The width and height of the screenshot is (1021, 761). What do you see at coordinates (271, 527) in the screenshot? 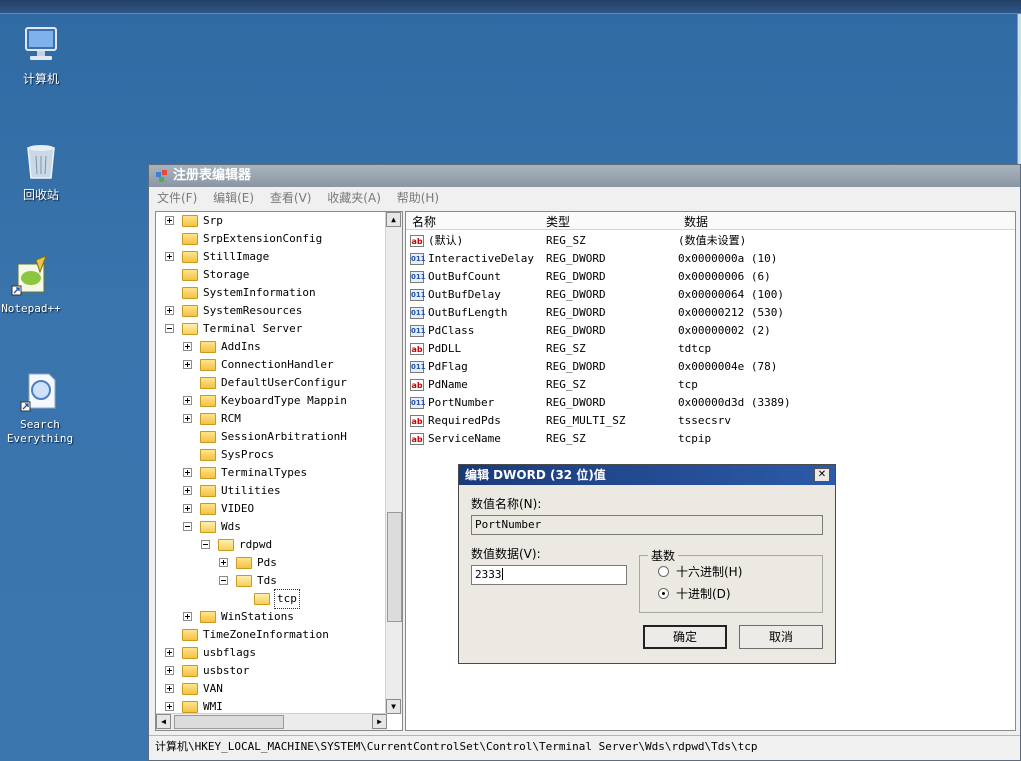
I see `tree-item: Wds` at bounding box center [271, 527].